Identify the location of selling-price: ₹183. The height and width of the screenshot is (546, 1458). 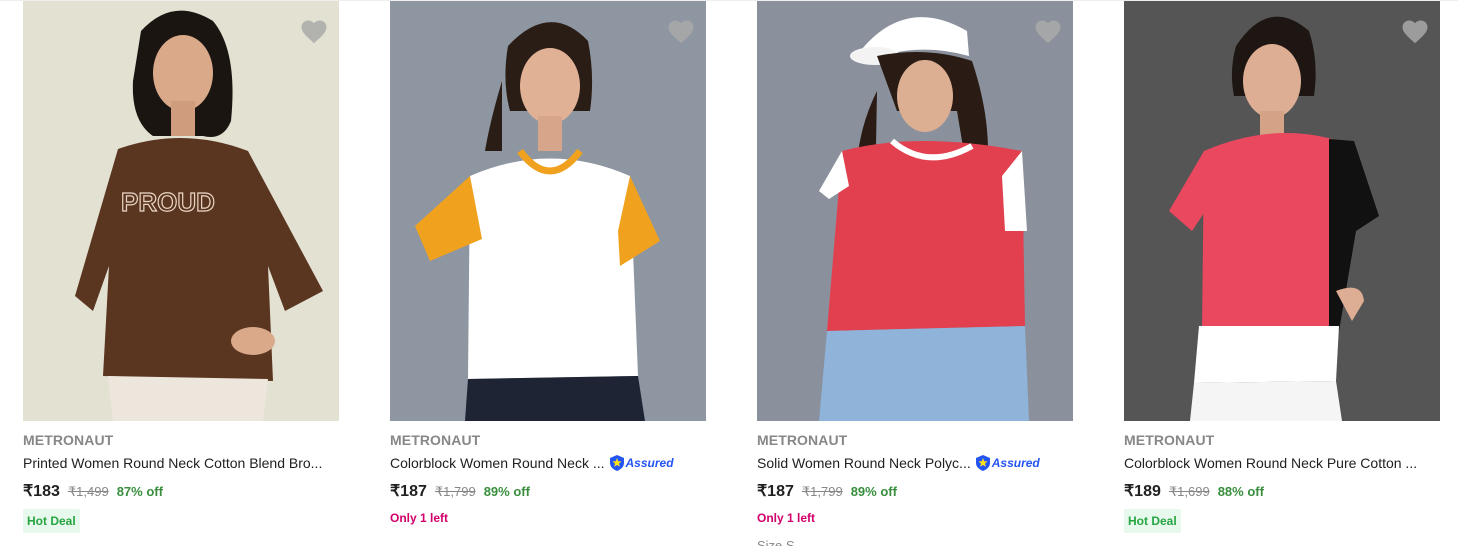
(41, 491).